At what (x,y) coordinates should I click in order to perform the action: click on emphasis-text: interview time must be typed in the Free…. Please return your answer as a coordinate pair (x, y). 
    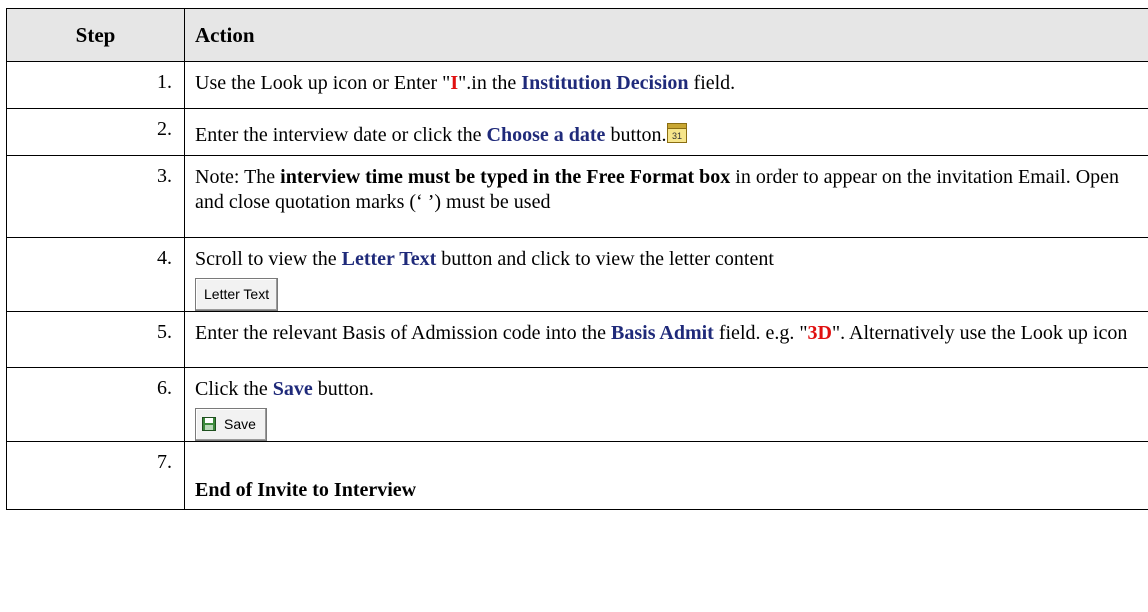
    Looking at the image, I should click on (505, 177).